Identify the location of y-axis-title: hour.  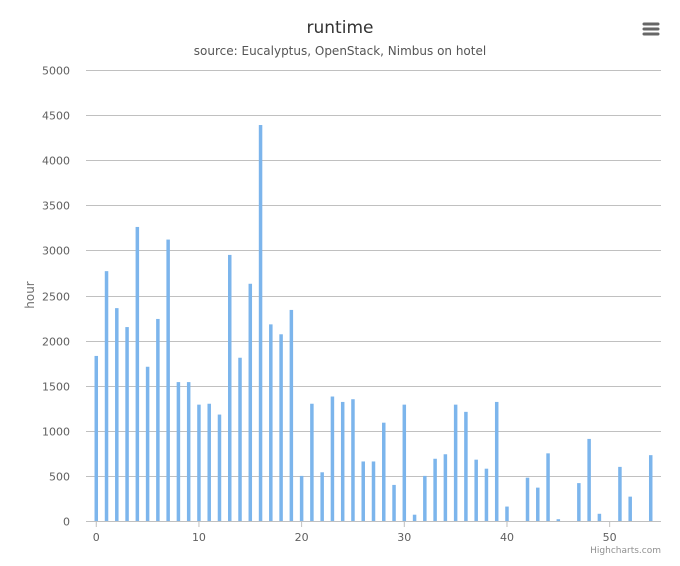
(30, 295).